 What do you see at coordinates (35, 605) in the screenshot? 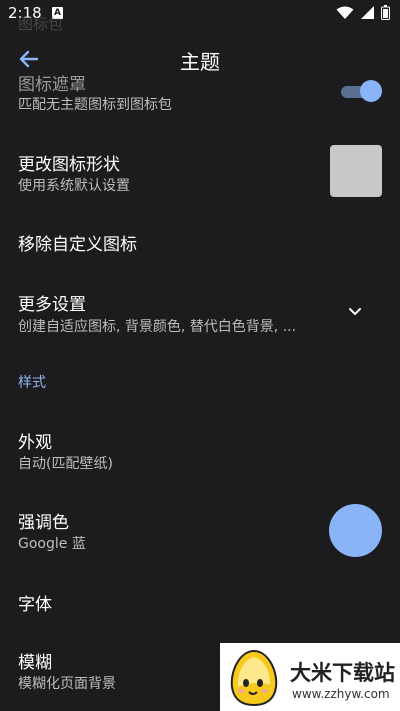
I see `setting-title: 字体` at bounding box center [35, 605].